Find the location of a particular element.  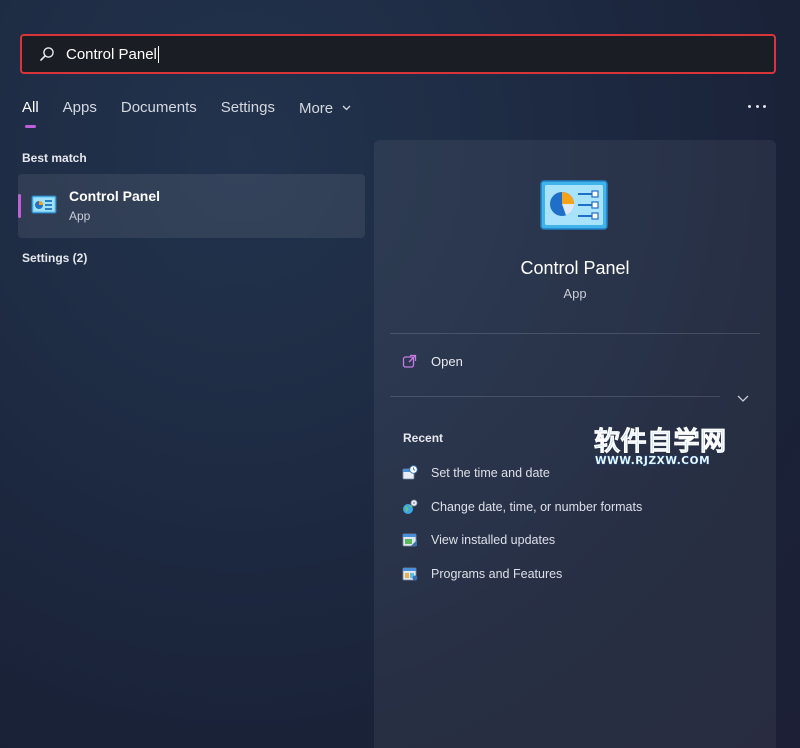

detail-subtitle: App is located at coordinates (575, 293).